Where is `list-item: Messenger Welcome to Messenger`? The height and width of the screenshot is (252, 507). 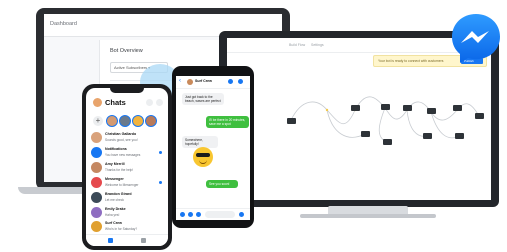
list-item: Messenger Welcome to Messenger is located at coordinates (128, 183).